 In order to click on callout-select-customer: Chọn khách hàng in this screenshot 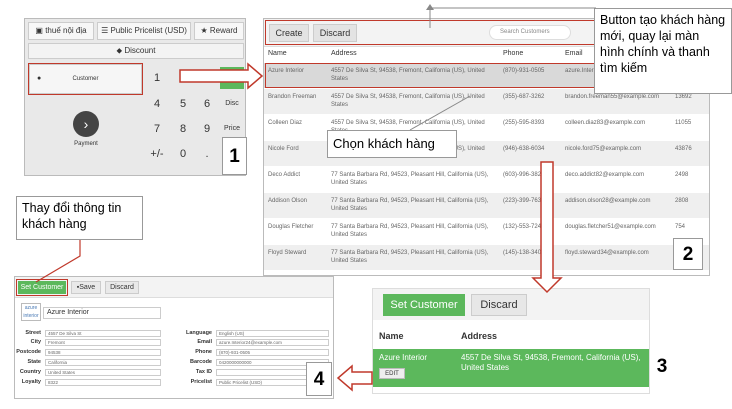, I will do `click(392, 144)`.